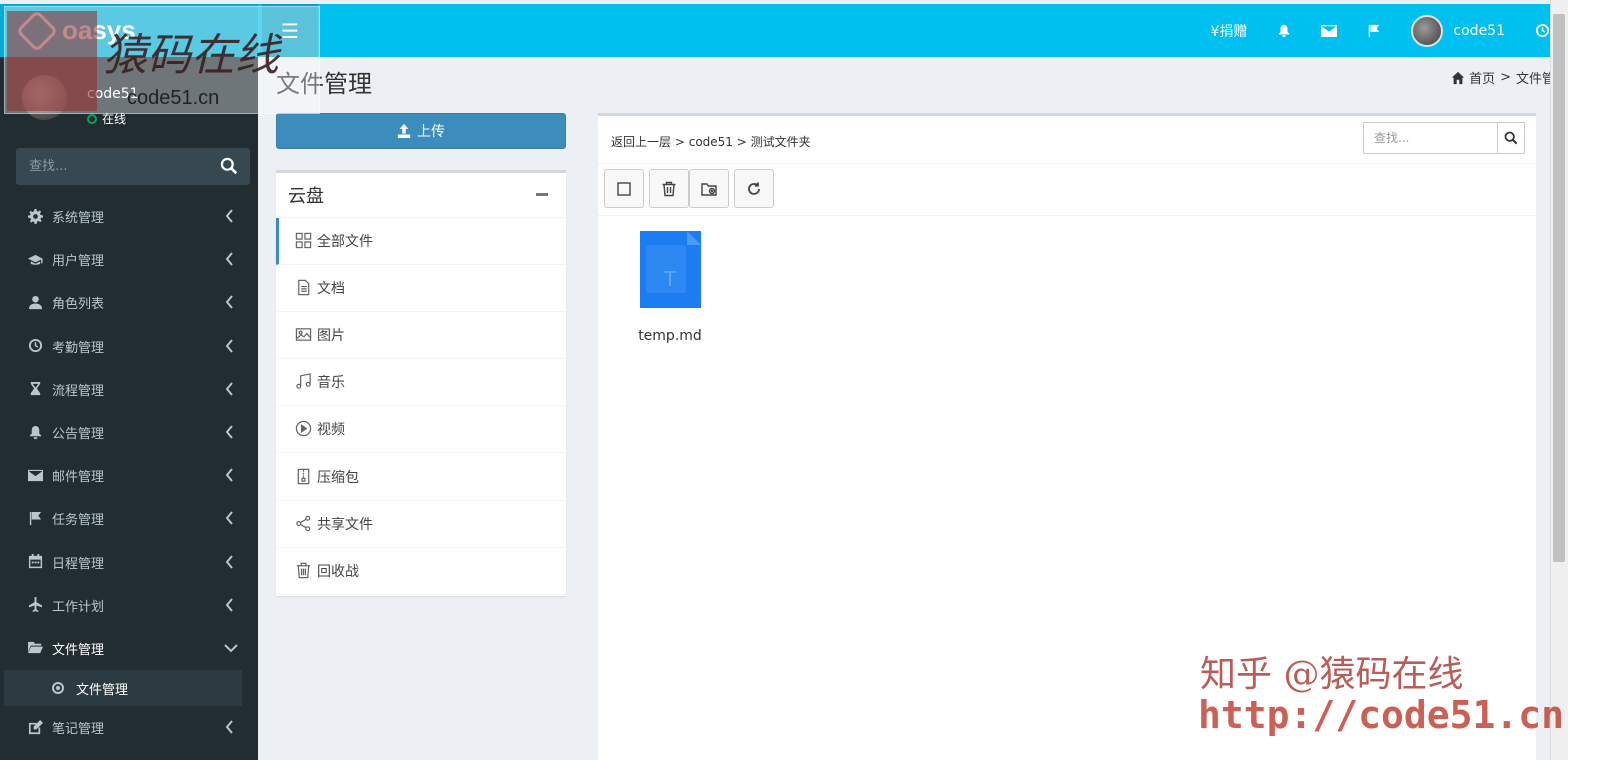  I want to click on scrollbar-thumb, so click(1559, 288).